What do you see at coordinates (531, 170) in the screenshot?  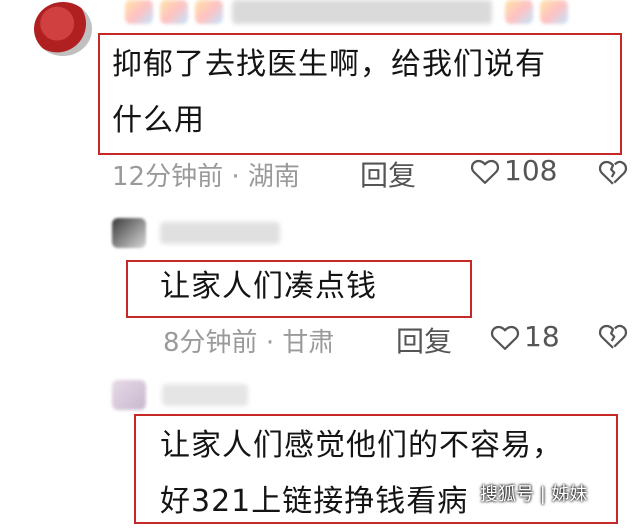 I see `like-count: 108` at bounding box center [531, 170].